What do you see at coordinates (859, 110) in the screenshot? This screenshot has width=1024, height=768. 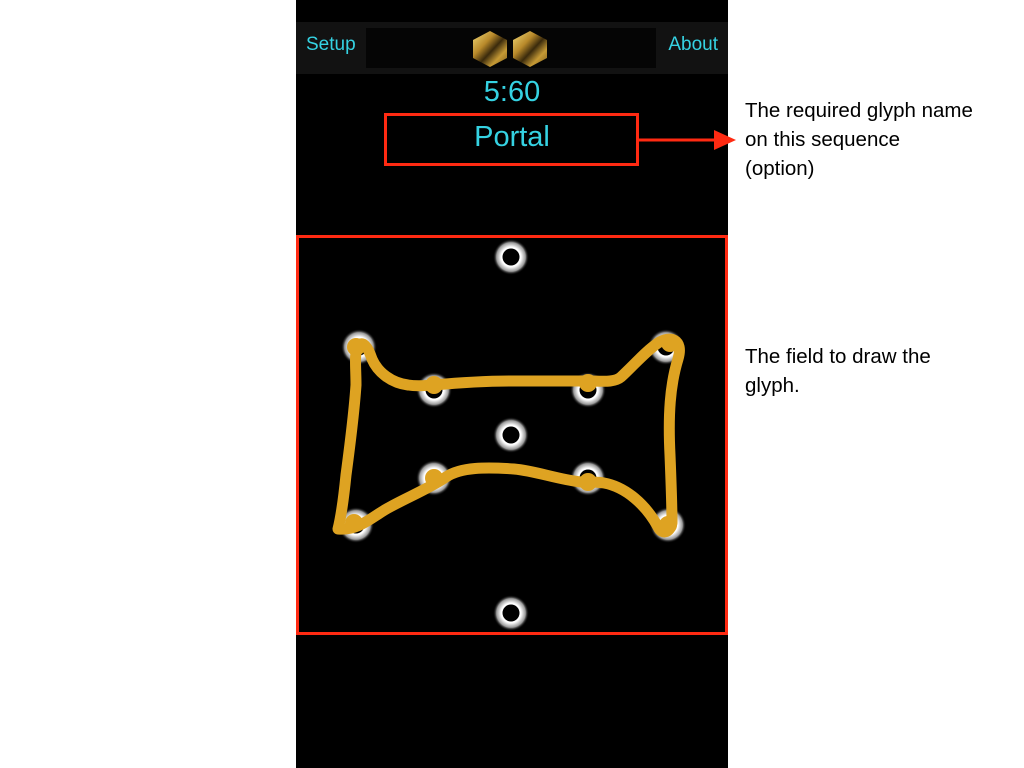 I see `annotation-line: The required glyph name` at bounding box center [859, 110].